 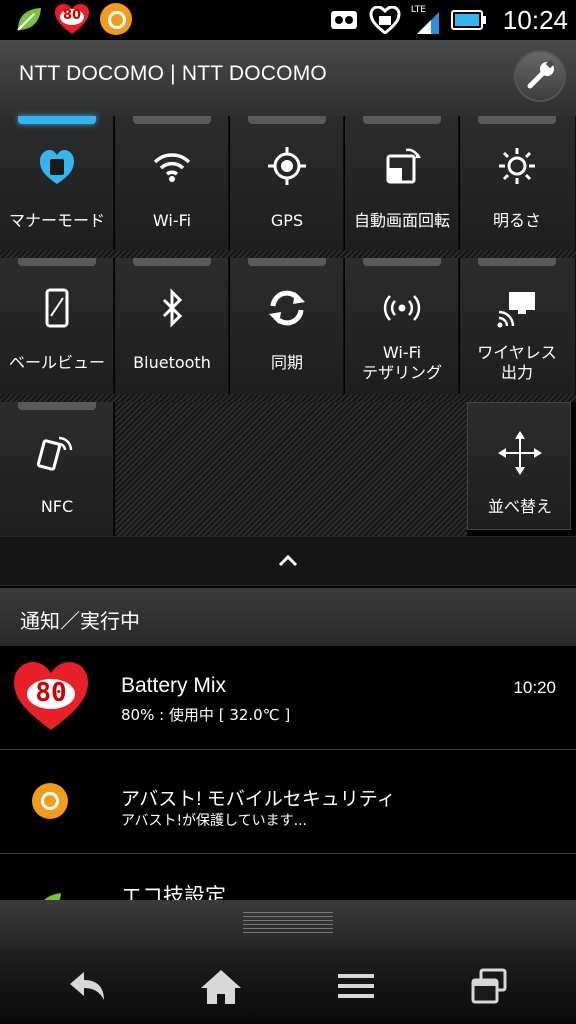 I want to click on toggle-label: 自動画面回転, so click(x=401, y=220).